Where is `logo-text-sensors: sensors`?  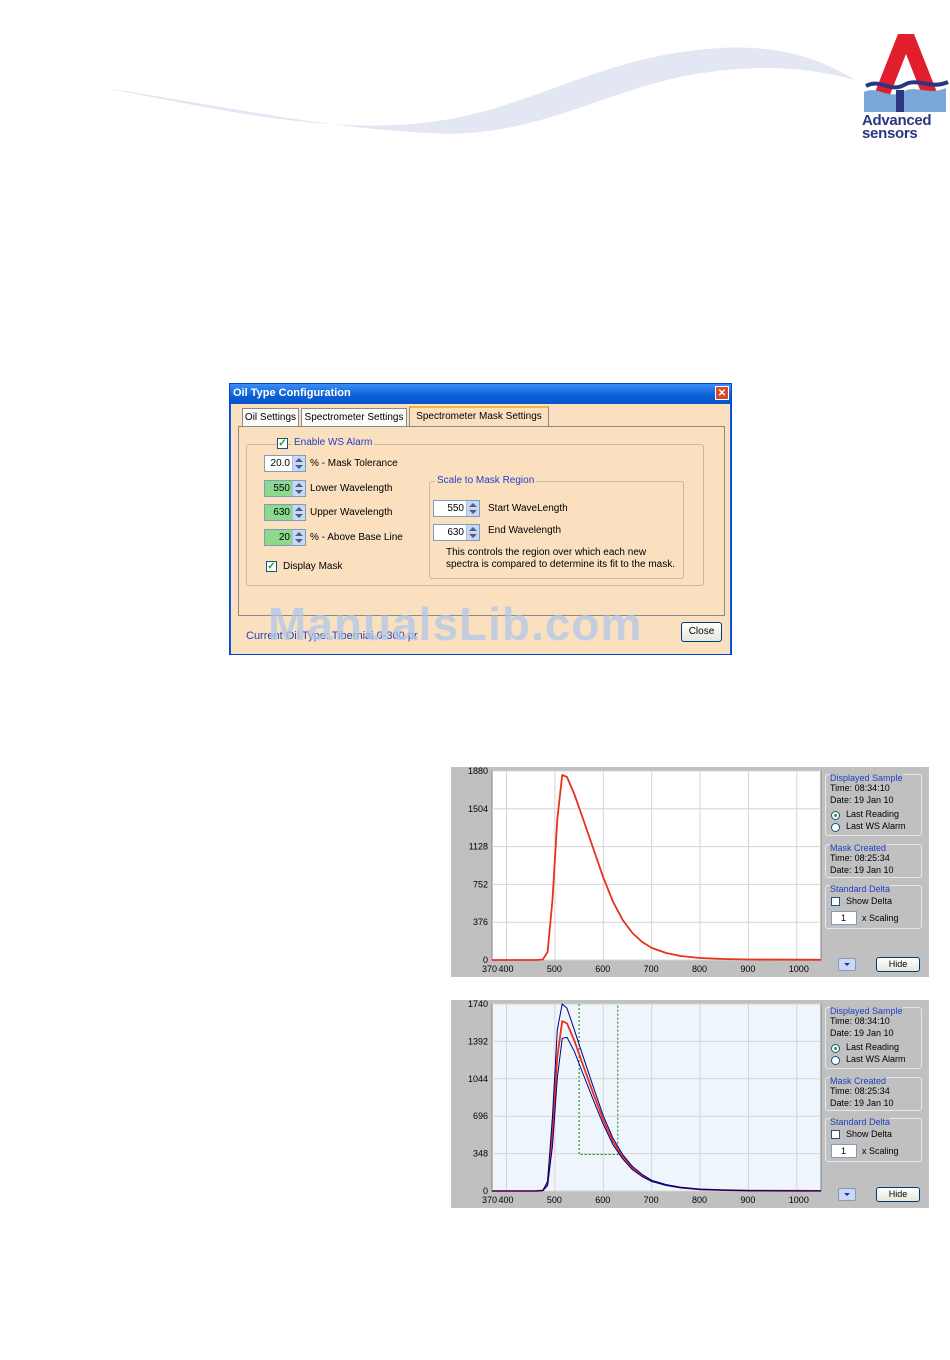 logo-text-sensors: sensors is located at coordinates (890, 133).